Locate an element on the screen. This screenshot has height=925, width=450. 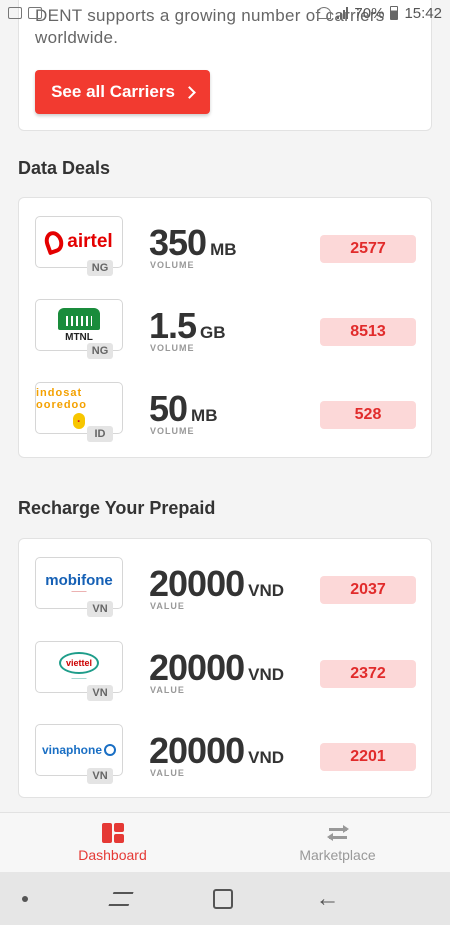
bottom-nav: Dashboard Marketplace is located at coordinates (225, 842).